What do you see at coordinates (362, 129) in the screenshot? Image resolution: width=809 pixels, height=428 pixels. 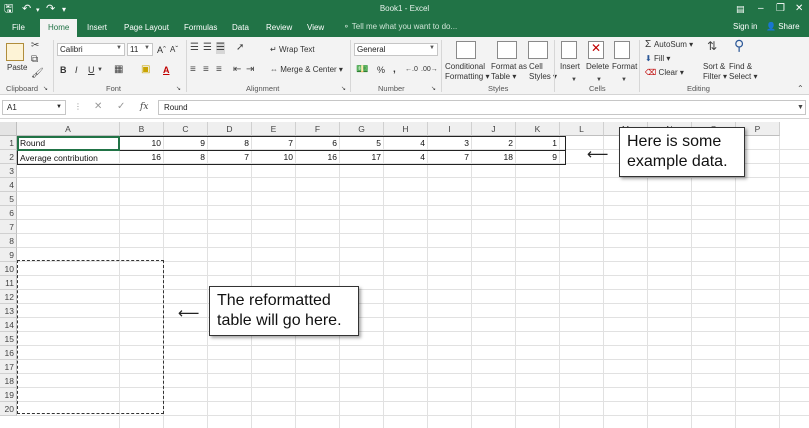 I see `column-header-g: G` at bounding box center [362, 129].